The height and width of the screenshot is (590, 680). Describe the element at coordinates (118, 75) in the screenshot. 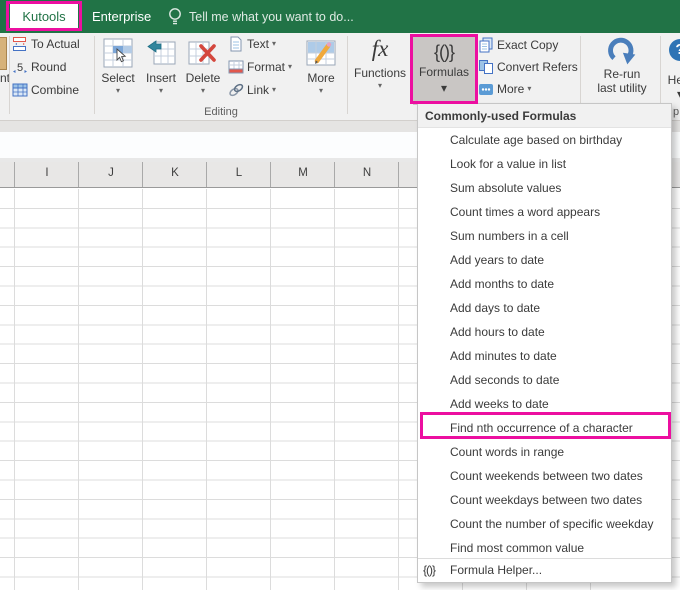

I see `select-button: Select ▾` at that location.